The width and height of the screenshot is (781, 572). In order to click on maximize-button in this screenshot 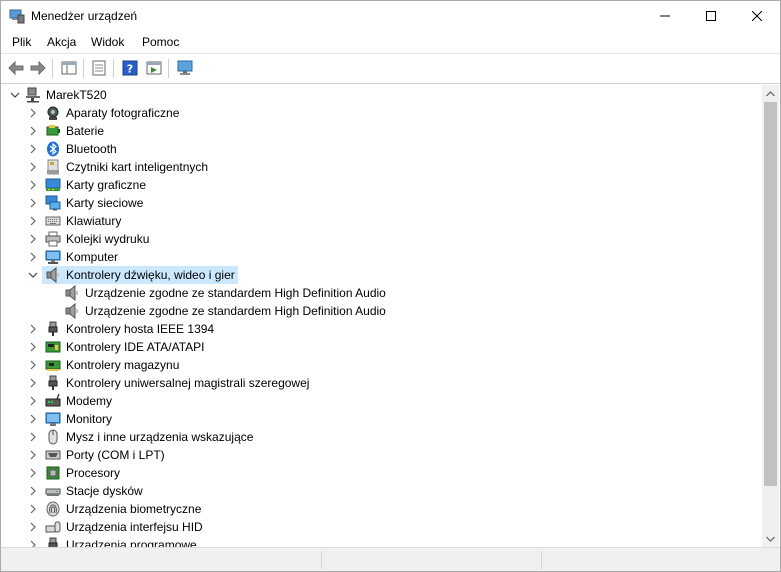, I will do `click(711, 16)`.